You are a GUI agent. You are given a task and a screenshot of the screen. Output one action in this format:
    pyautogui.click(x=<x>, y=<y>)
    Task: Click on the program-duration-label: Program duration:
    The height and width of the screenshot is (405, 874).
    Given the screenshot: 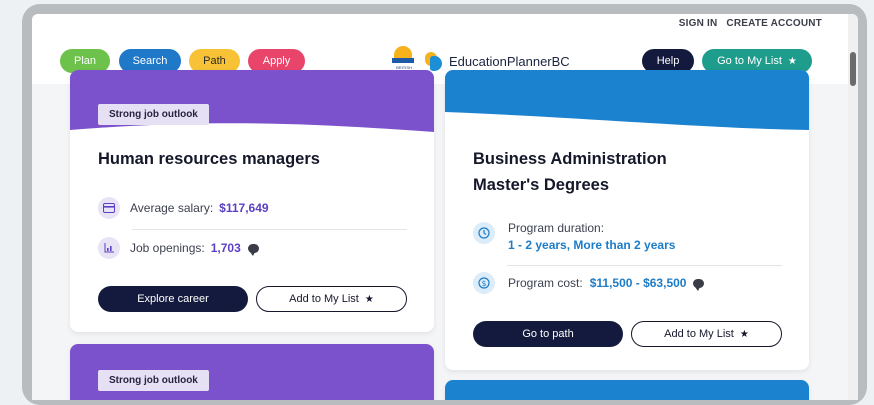 What is the action you would take?
    pyautogui.click(x=556, y=228)
    